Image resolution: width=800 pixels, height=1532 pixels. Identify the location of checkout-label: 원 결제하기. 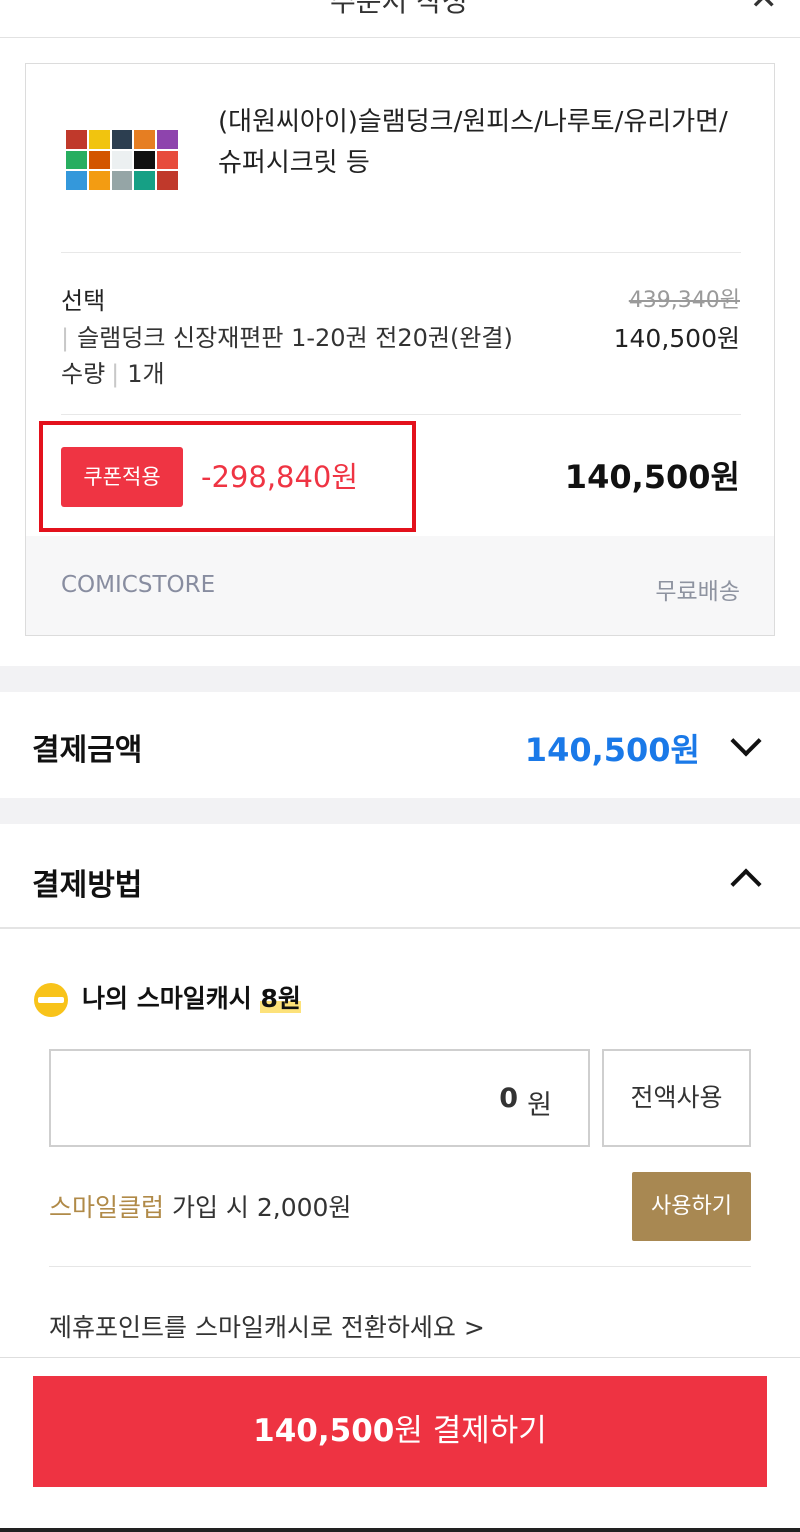
(470, 1431).